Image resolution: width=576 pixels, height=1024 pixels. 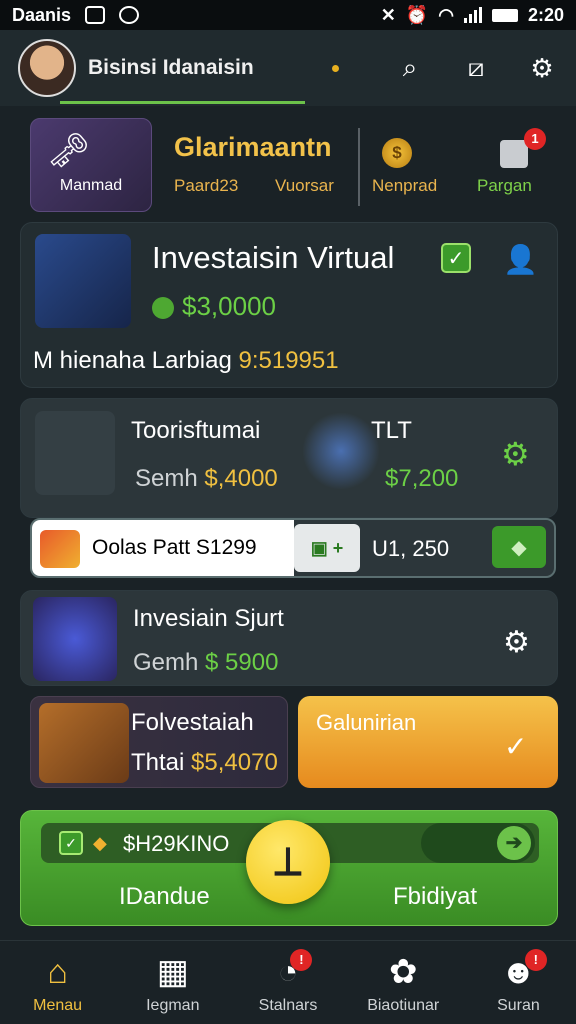 I want to click on go-toggle: ➔, so click(x=478, y=843).